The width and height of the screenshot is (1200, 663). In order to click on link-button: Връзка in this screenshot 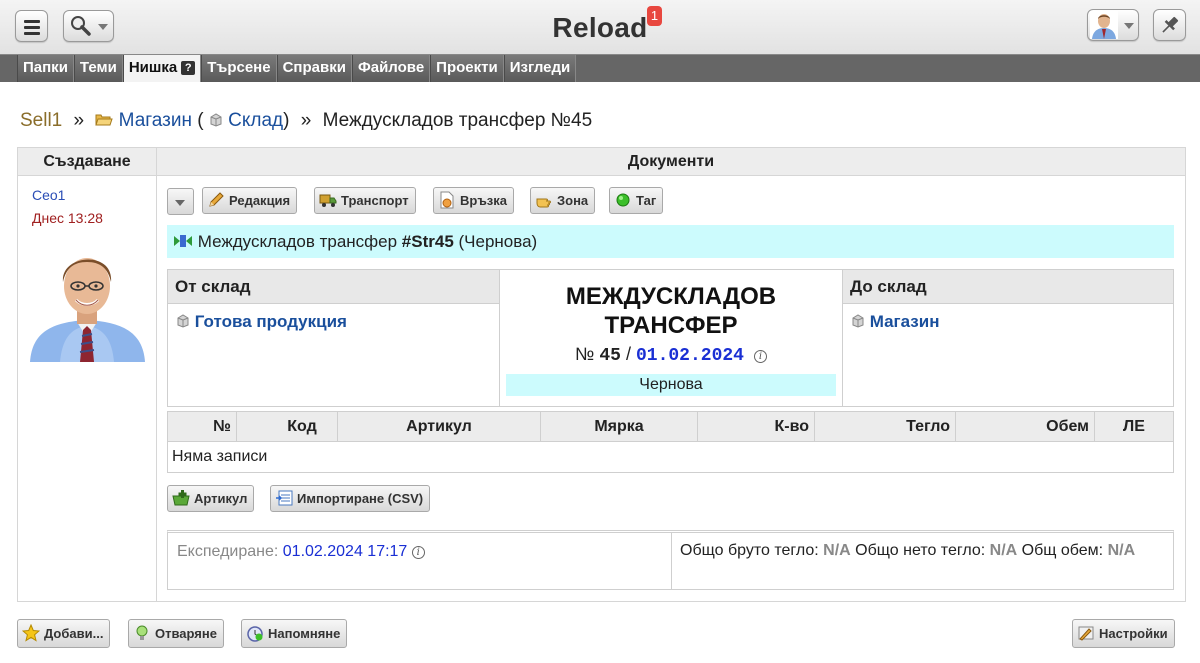, I will do `click(474, 200)`.